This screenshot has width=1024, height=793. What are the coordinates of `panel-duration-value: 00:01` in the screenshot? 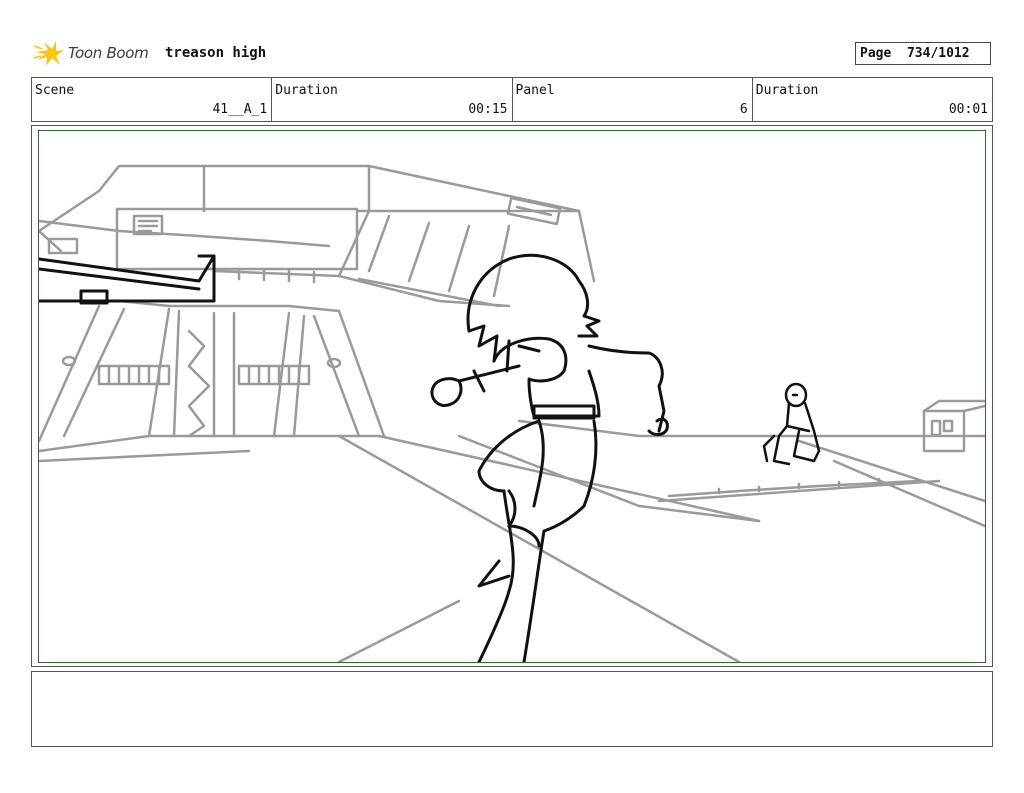 It's located at (968, 109).